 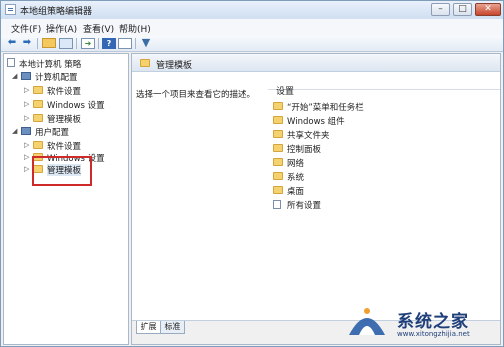 I want to click on tab-expand: 扩展, so click(x=148, y=327).